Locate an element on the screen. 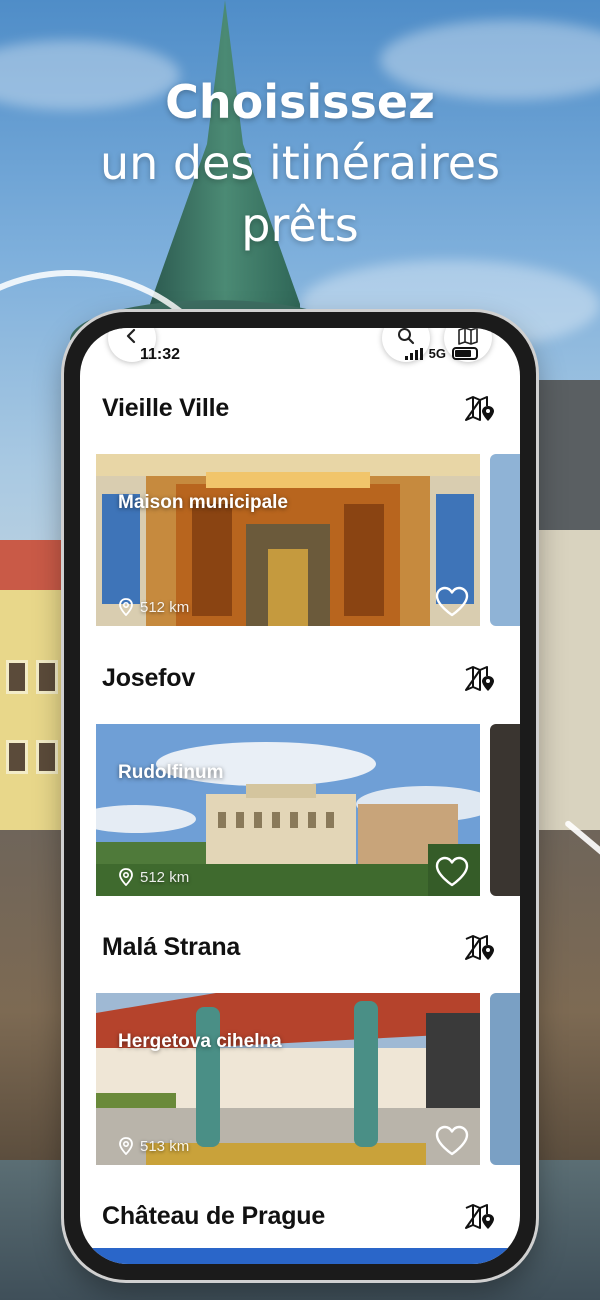 The image size is (600, 1300). section-title: Josefov is located at coordinates (149, 678).